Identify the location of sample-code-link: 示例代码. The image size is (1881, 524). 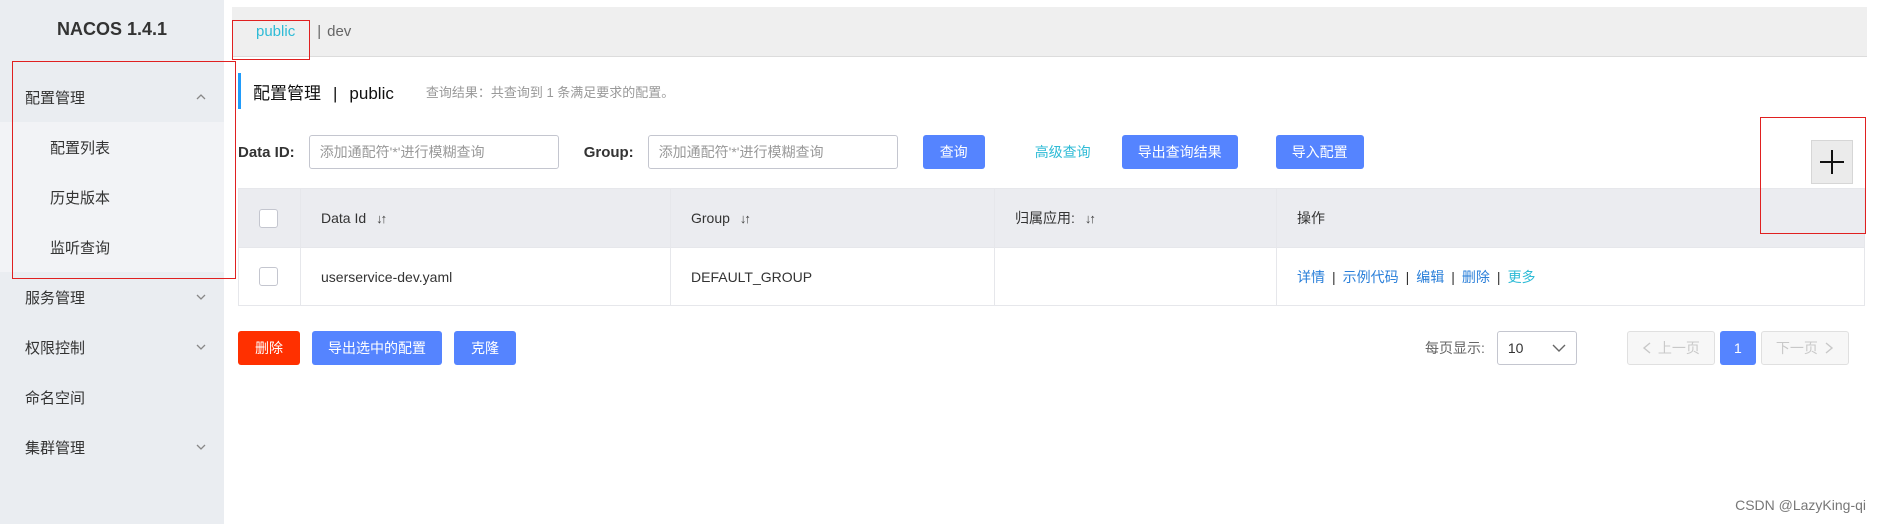
(1371, 277).